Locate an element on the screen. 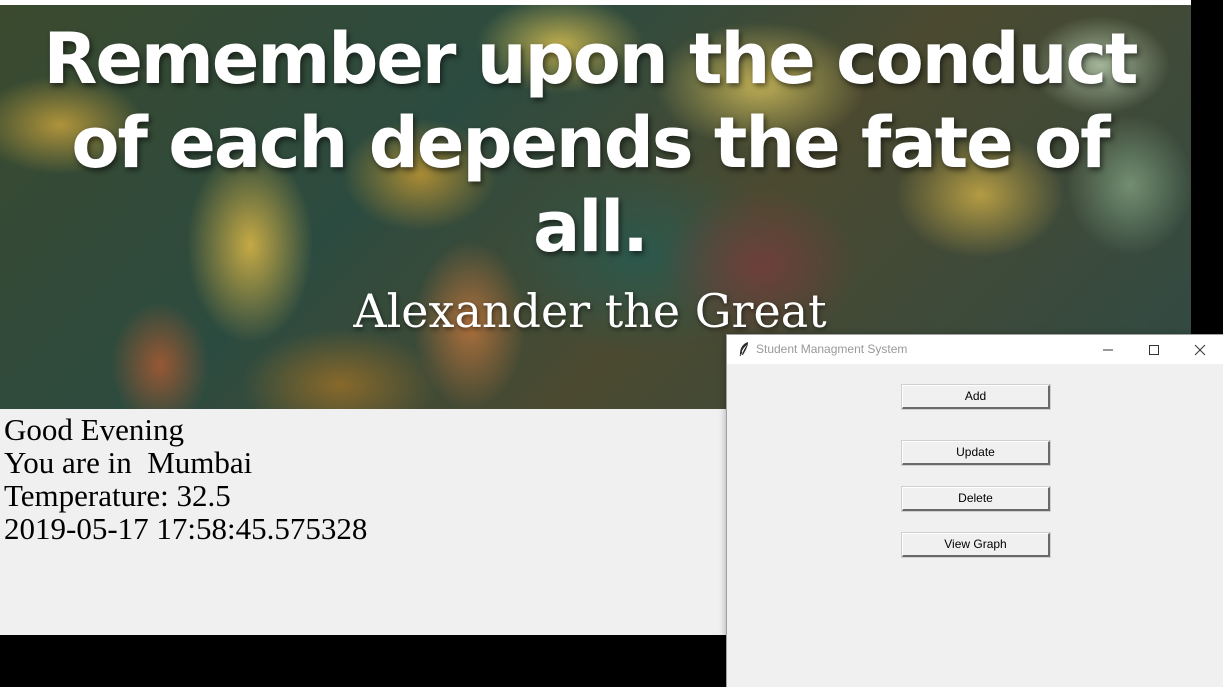 The image size is (1223, 687). close-button is located at coordinates (1200, 349).